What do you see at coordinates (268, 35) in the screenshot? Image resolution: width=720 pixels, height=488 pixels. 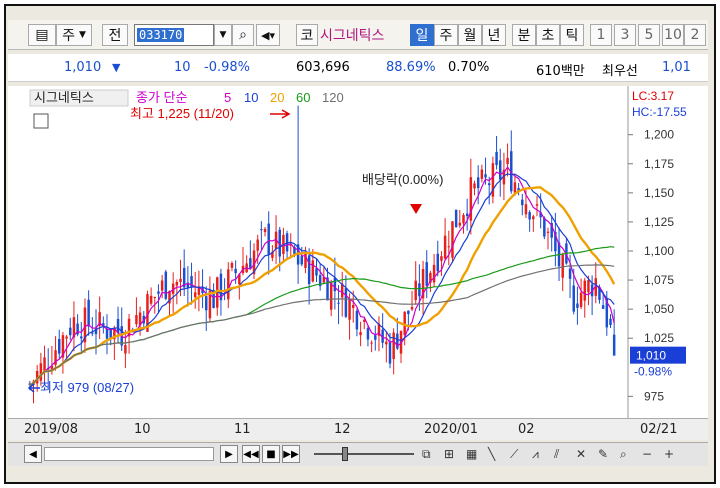 I see `speaker-icon: ◀▾` at bounding box center [268, 35].